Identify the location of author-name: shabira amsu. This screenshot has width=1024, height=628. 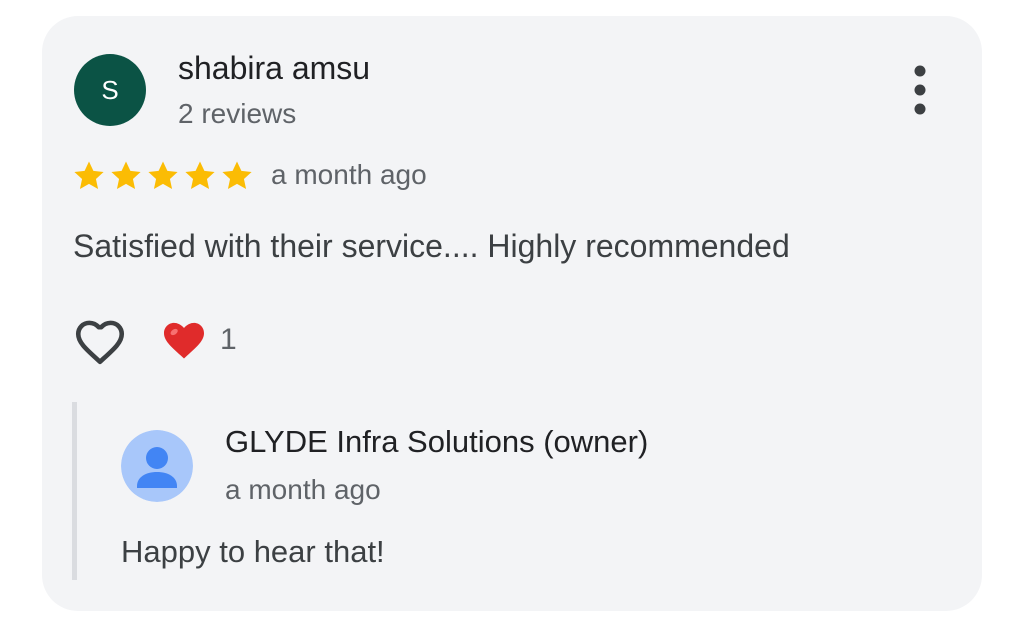
(274, 68).